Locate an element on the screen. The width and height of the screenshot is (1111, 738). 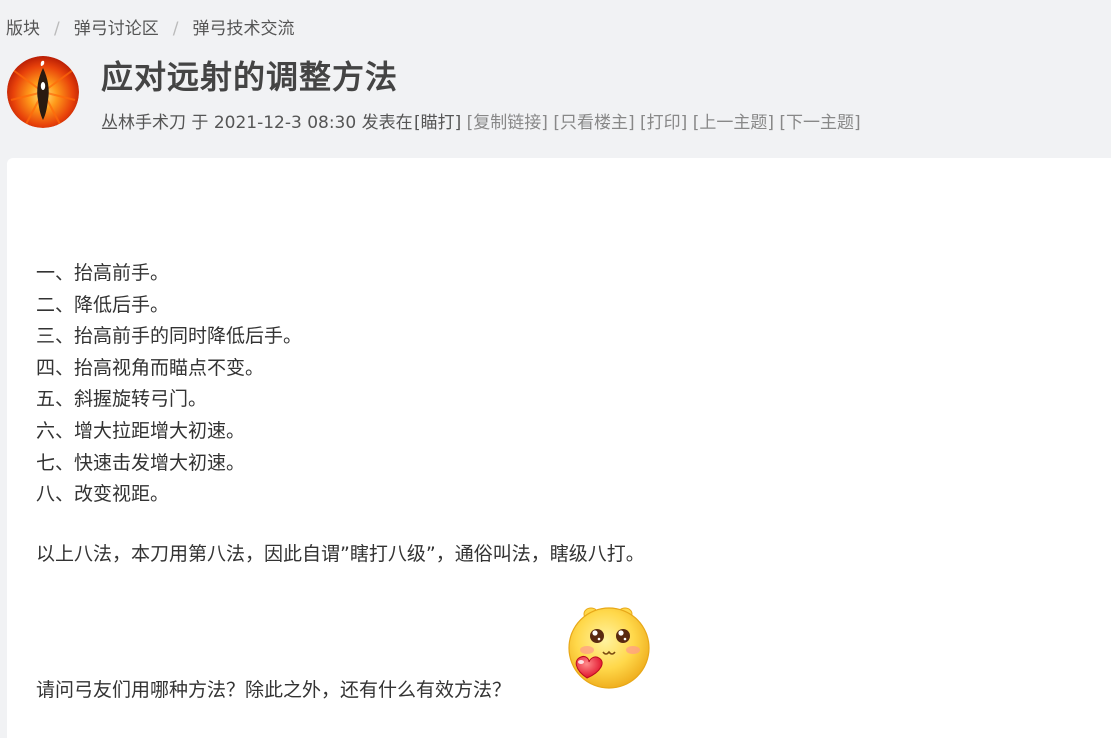
breadcrumb: 版块 / 弹弓讨论区 / 弹弓技术交流 is located at coordinates (150, 26).